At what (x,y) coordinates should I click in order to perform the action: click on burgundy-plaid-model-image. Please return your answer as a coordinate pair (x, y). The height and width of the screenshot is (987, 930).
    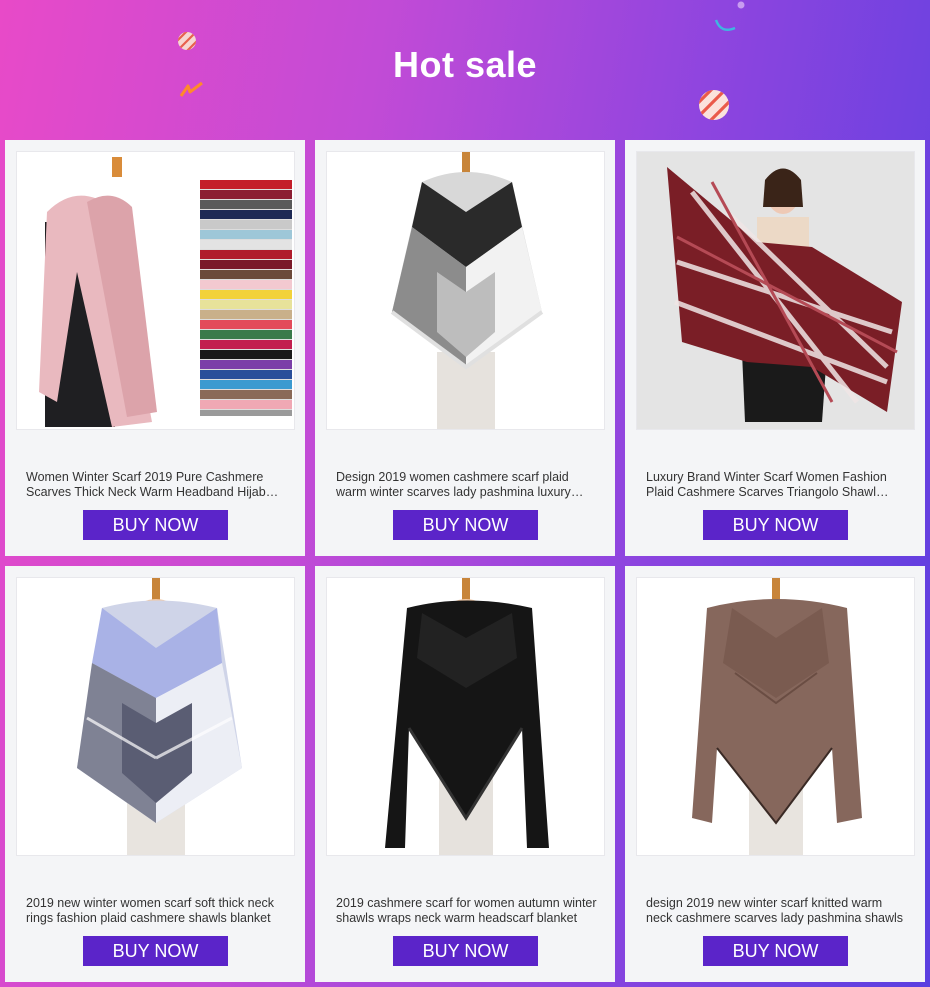
    Looking at the image, I should click on (775, 290).